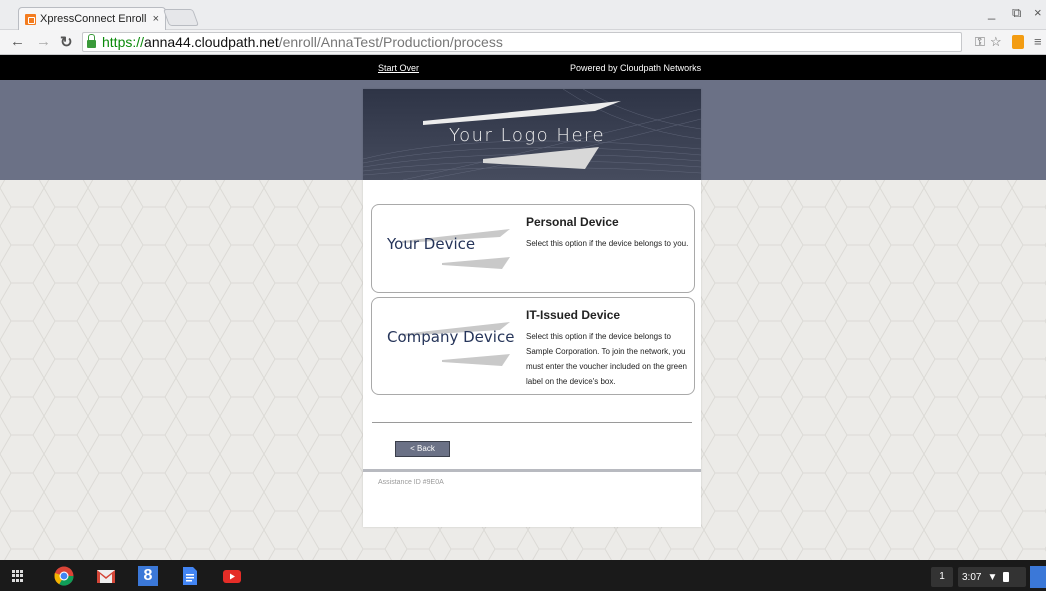 This screenshot has width=1046, height=591. I want to click on forward-arrow-icon: →, so click(43, 41).